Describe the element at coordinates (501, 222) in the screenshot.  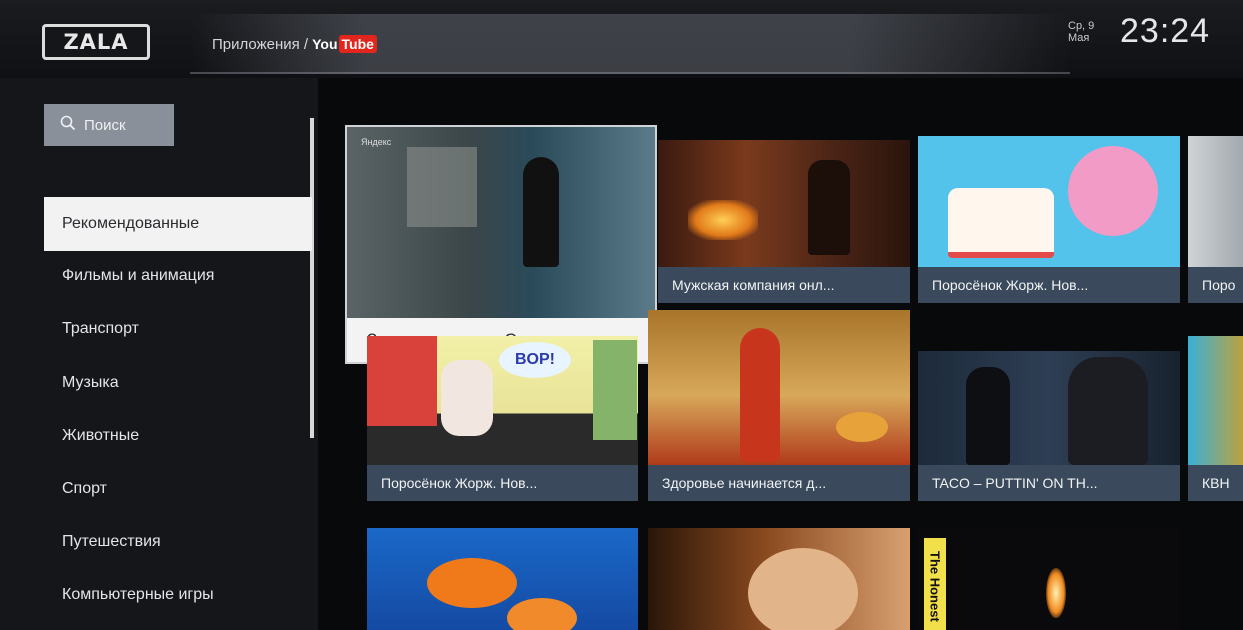
I see `video-thumbnail: Яндекс` at that location.